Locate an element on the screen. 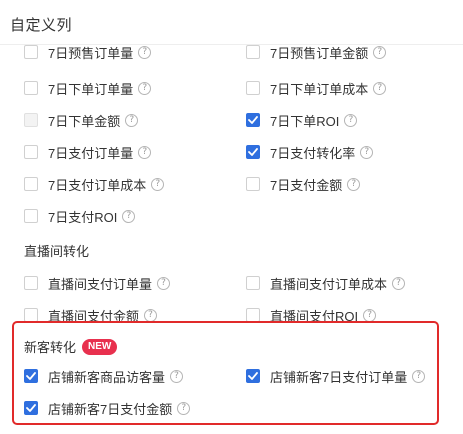 This screenshot has height=434, width=463. option-paid-amount: 7日支付金额 ? is located at coordinates (303, 184).